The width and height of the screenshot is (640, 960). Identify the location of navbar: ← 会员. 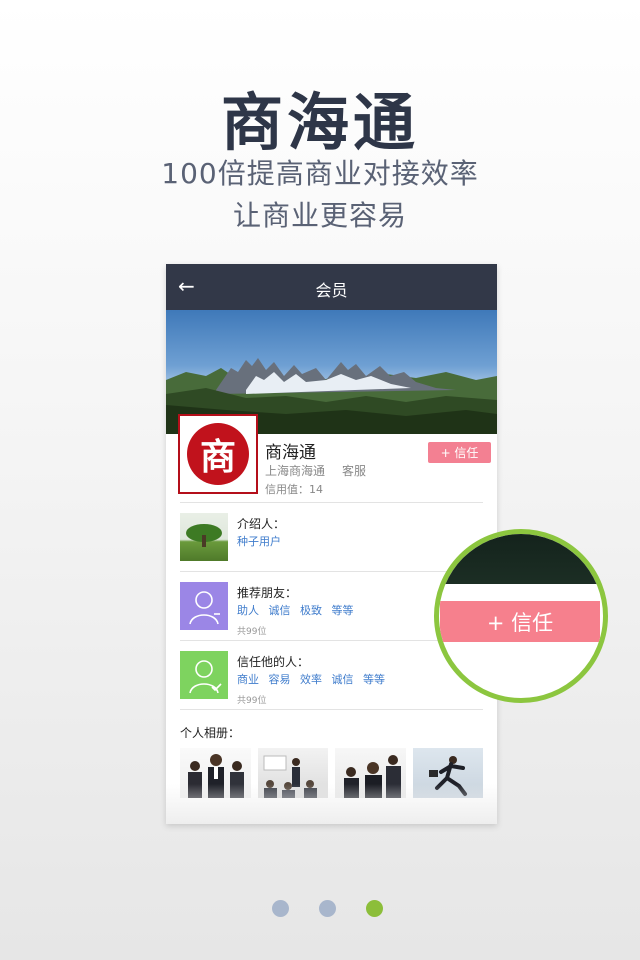
(331, 287).